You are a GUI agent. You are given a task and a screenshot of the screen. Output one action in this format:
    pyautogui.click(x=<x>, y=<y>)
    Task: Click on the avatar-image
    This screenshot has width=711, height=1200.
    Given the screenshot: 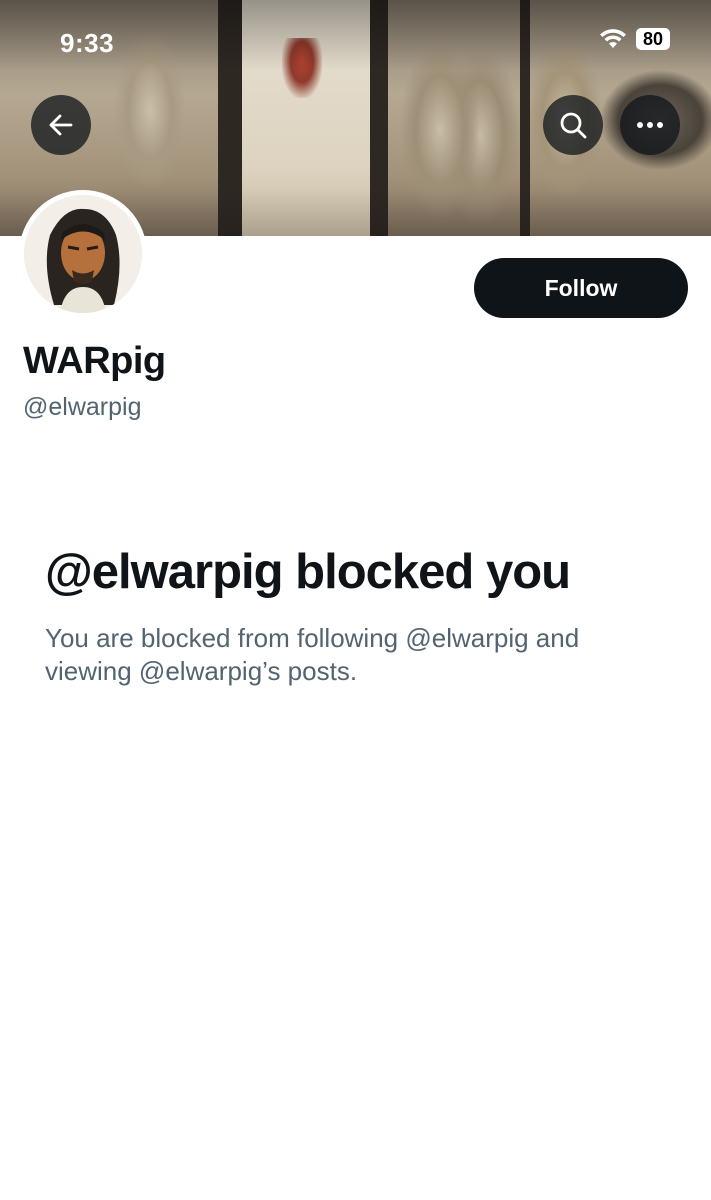 What is the action you would take?
    pyautogui.click(x=83, y=254)
    